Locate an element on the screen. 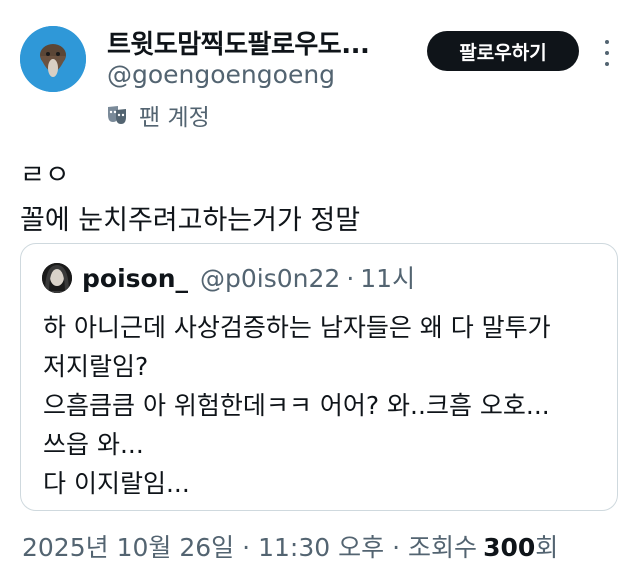 The width and height of the screenshot is (640, 574). post-date: 2025년 10월 26일 is located at coordinates (128, 546).